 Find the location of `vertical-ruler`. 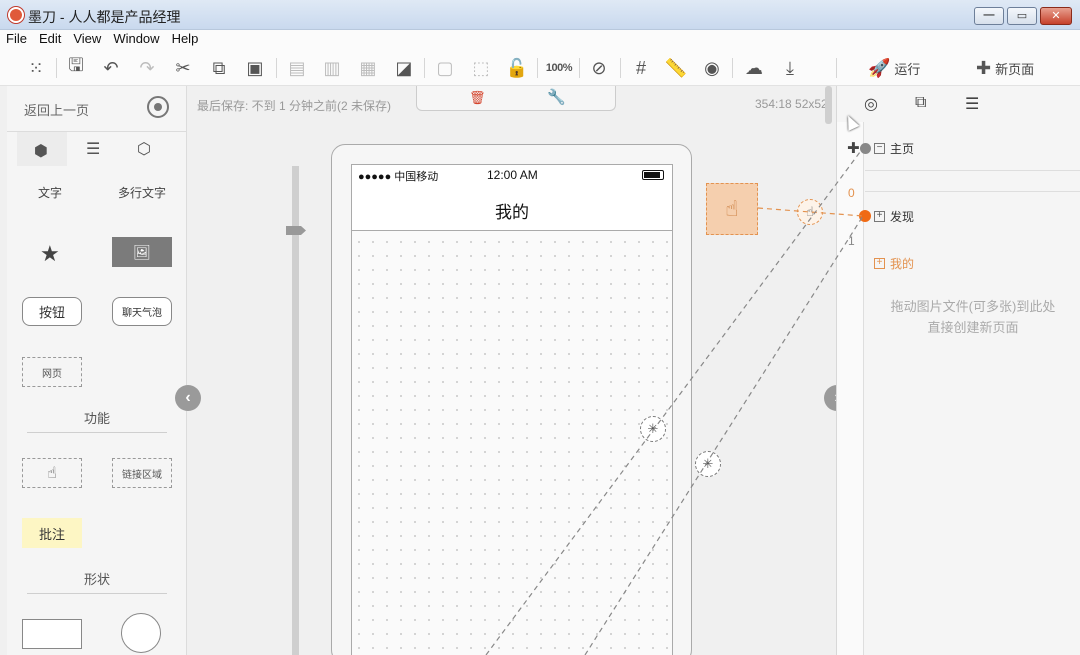

vertical-ruler is located at coordinates (295, 410).